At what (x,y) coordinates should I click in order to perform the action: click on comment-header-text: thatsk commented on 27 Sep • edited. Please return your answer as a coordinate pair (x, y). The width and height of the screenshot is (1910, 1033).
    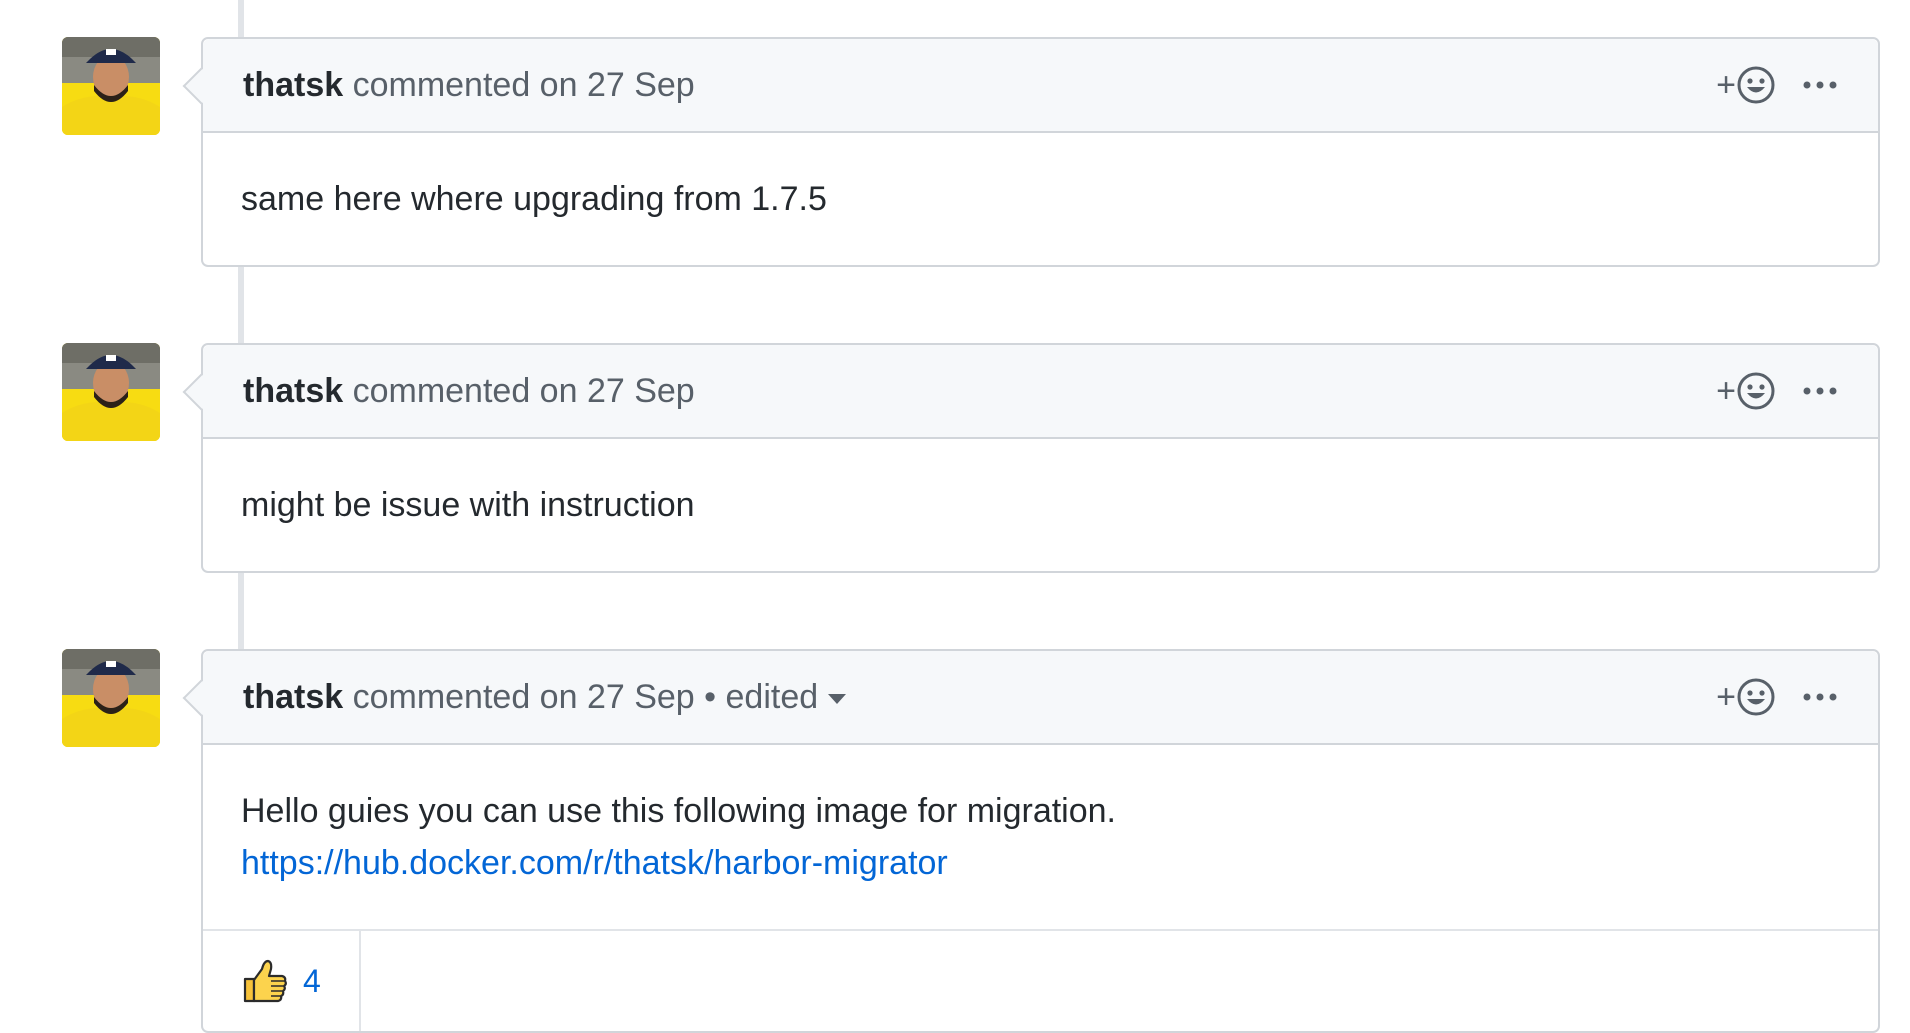
    Looking at the image, I should click on (545, 697).